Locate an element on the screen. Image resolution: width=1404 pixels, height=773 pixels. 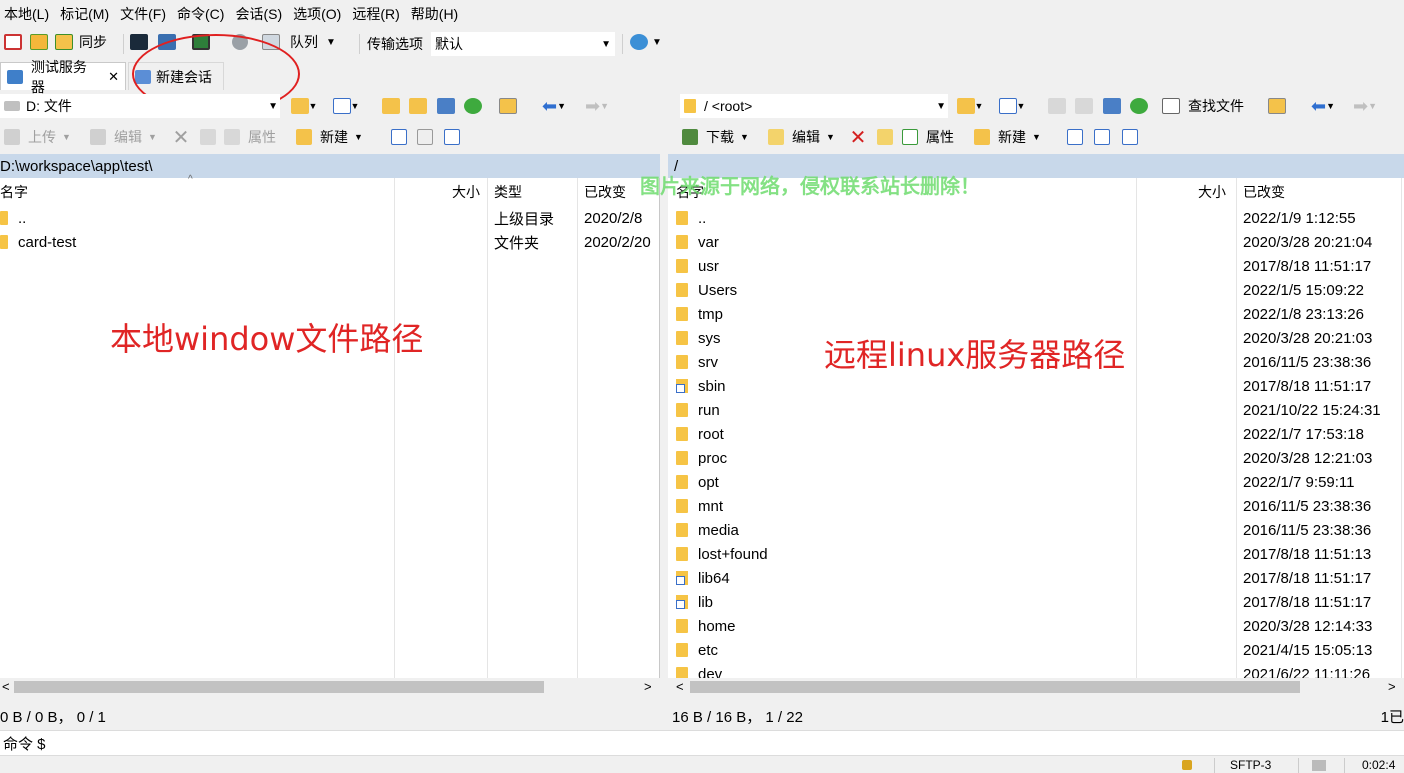
local-rename-button is located at coordinates (208, 137).